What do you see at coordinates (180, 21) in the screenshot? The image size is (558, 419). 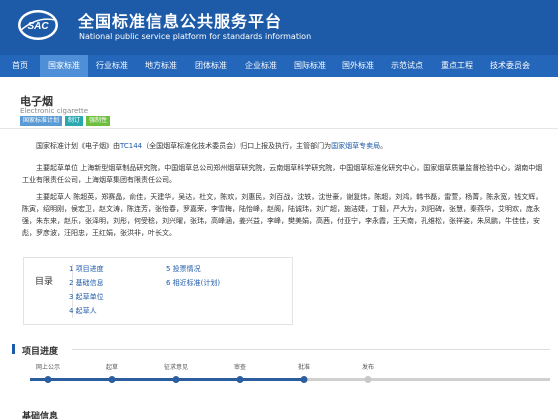 I see `site-title: 全国标准信息公共服务平台` at bounding box center [180, 21].